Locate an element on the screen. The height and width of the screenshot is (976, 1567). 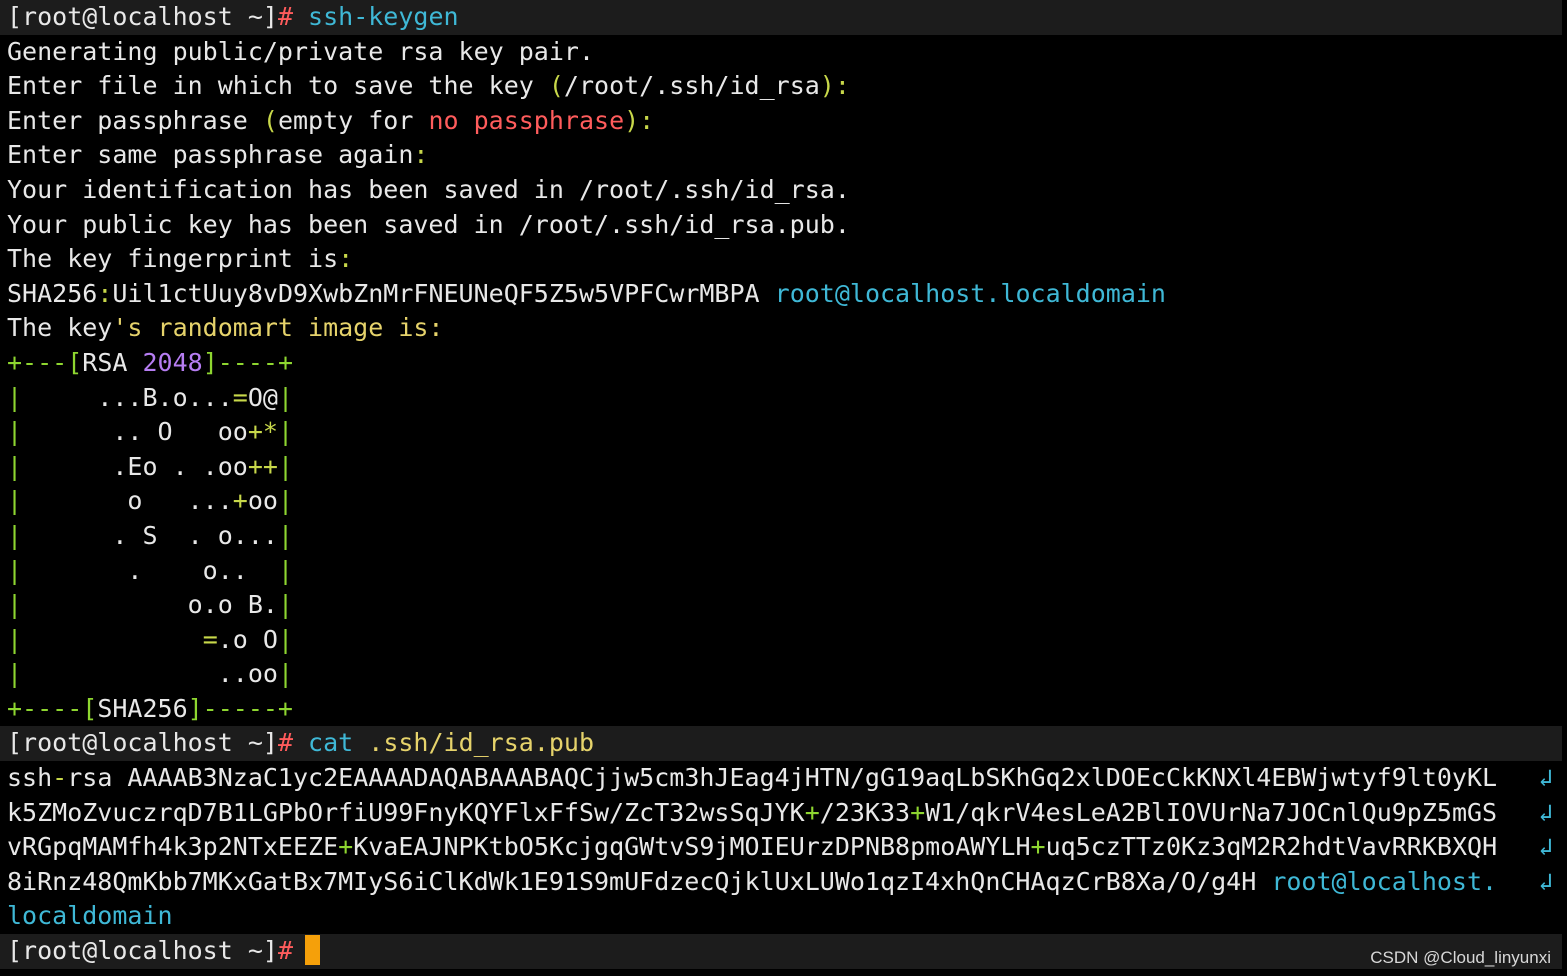
output-line: | =.o O| is located at coordinates (783, 640).